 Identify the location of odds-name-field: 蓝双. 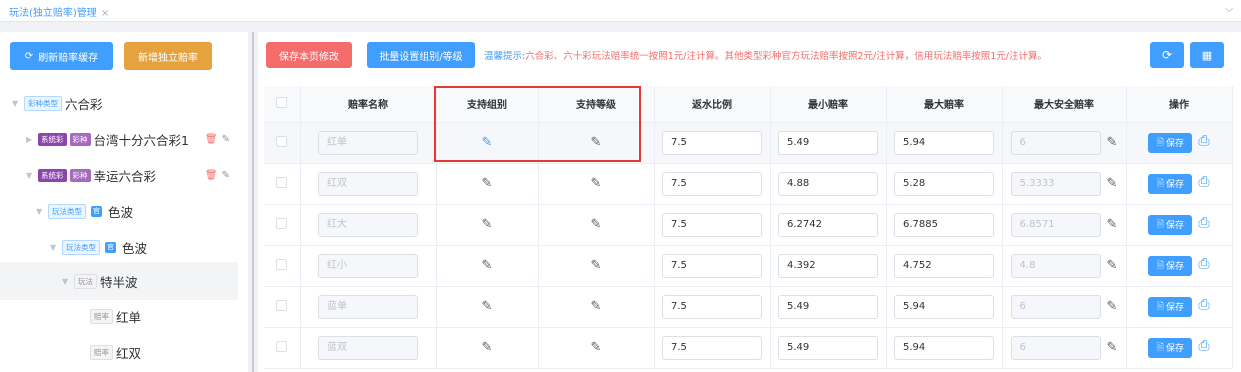
(368, 347).